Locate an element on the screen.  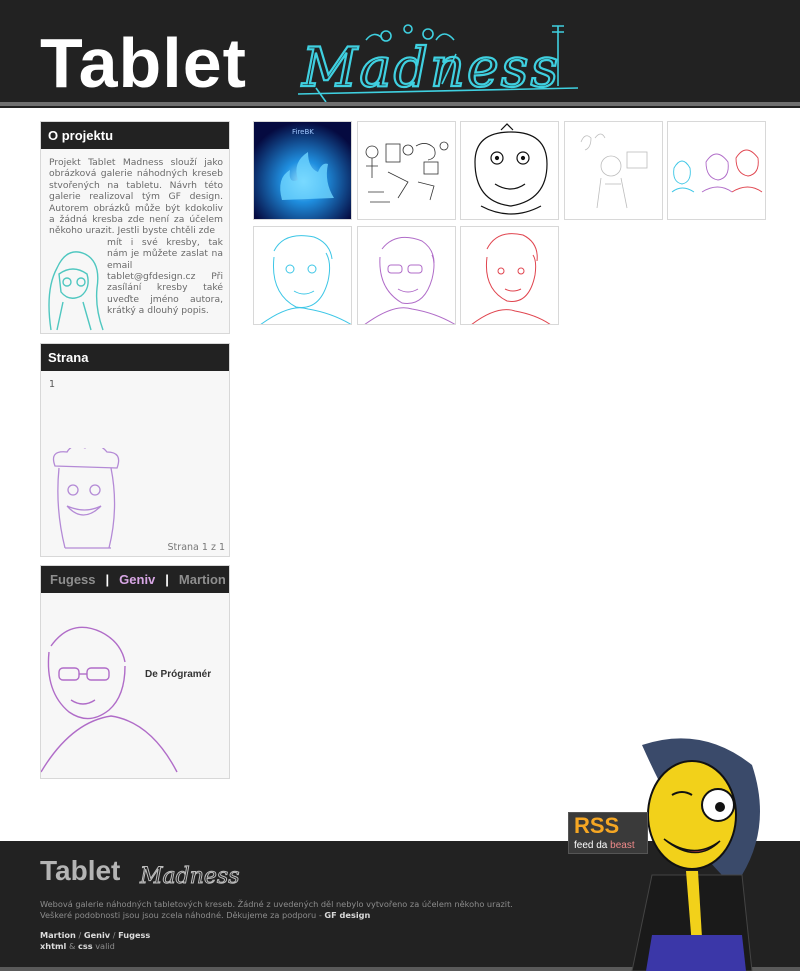
site-logo-madness: Madness is located at coordinates (441, 59).